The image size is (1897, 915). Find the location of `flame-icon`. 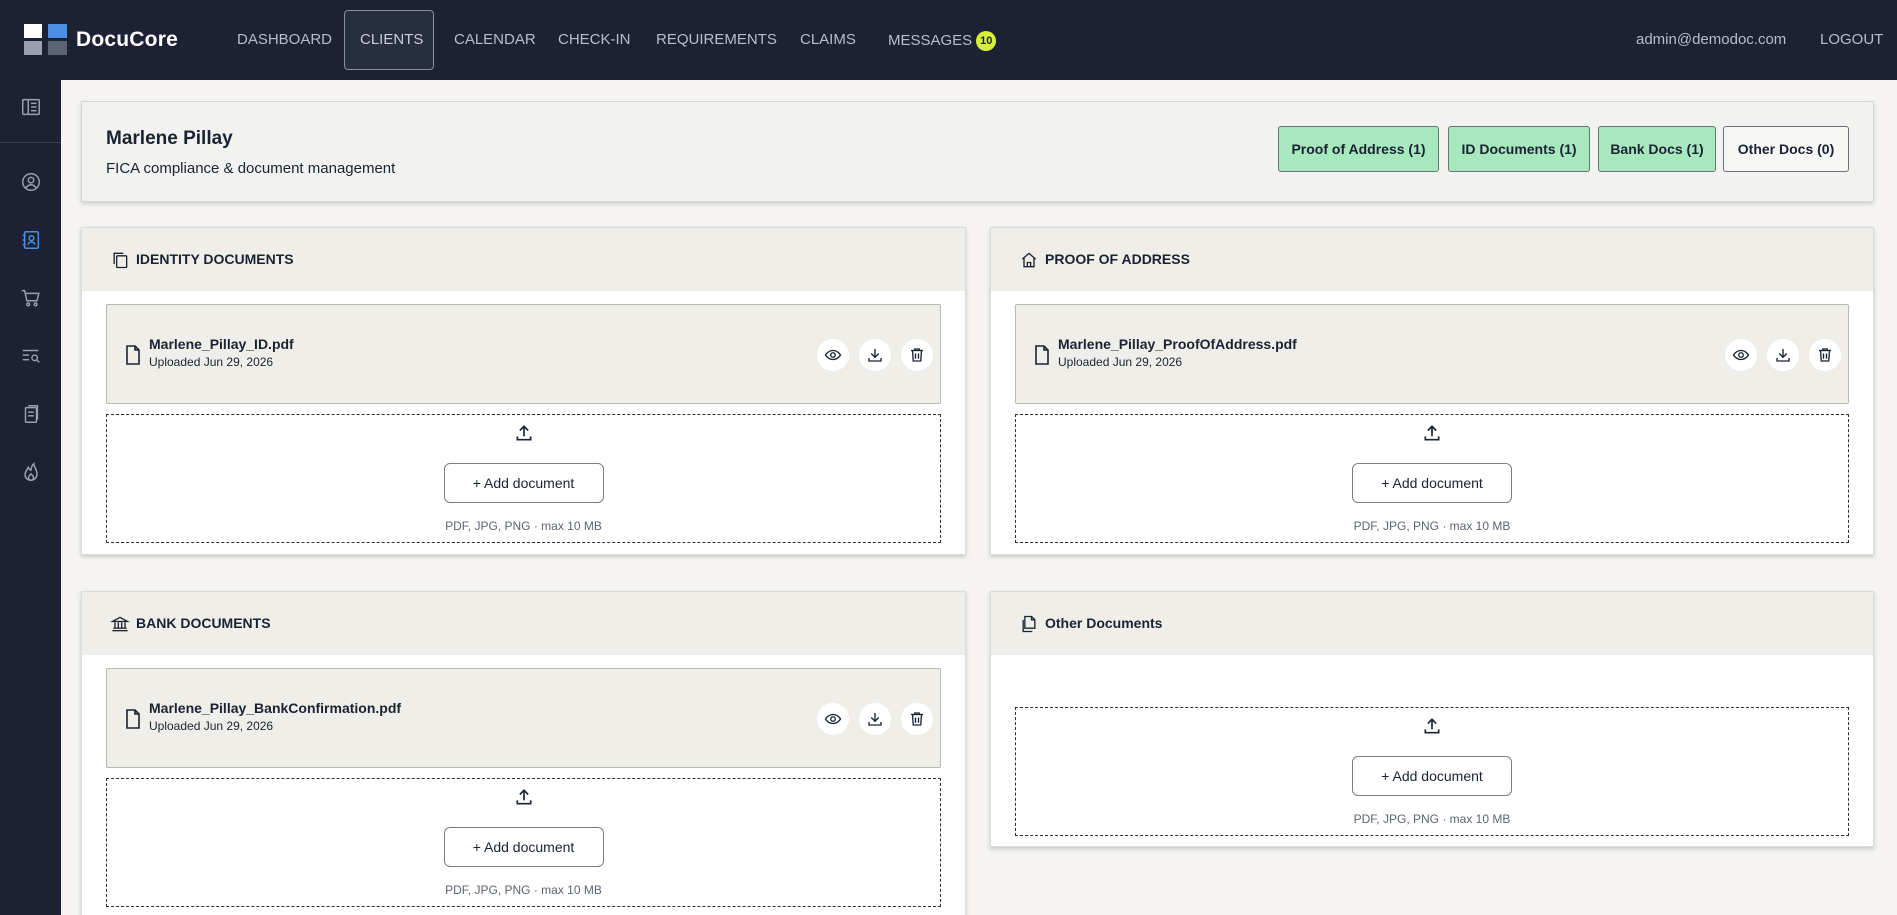

flame-icon is located at coordinates (31, 472).